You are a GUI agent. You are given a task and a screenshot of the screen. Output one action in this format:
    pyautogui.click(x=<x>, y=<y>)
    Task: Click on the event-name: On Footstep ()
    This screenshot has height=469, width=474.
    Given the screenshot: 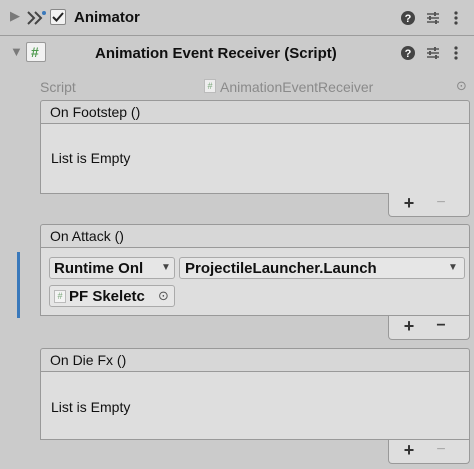 What is the action you would take?
    pyautogui.click(x=95, y=112)
    